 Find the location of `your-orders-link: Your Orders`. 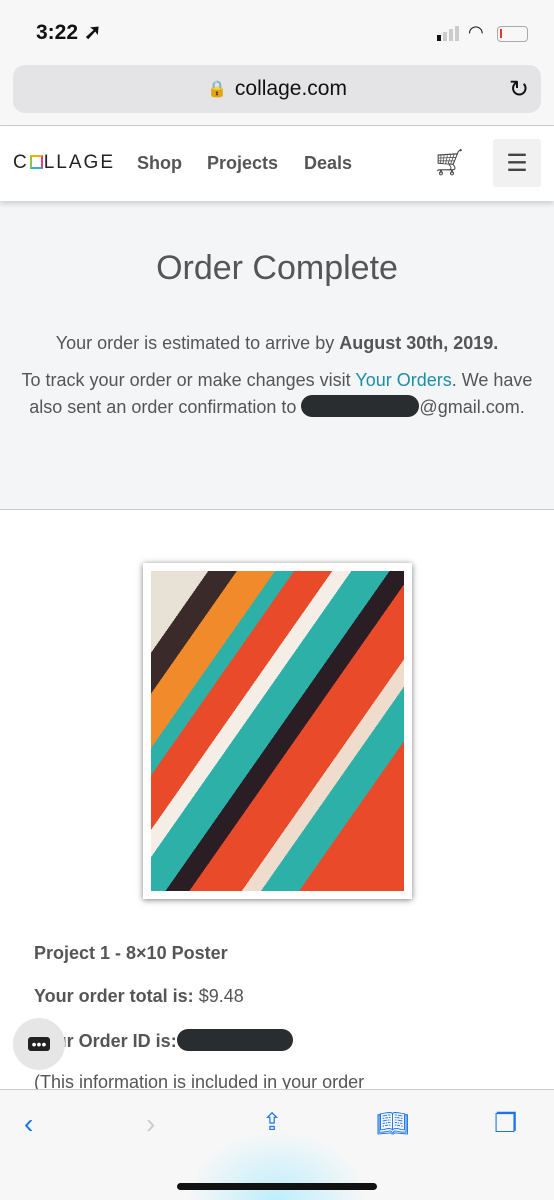

your-orders-link: Your Orders is located at coordinates (403, 380).